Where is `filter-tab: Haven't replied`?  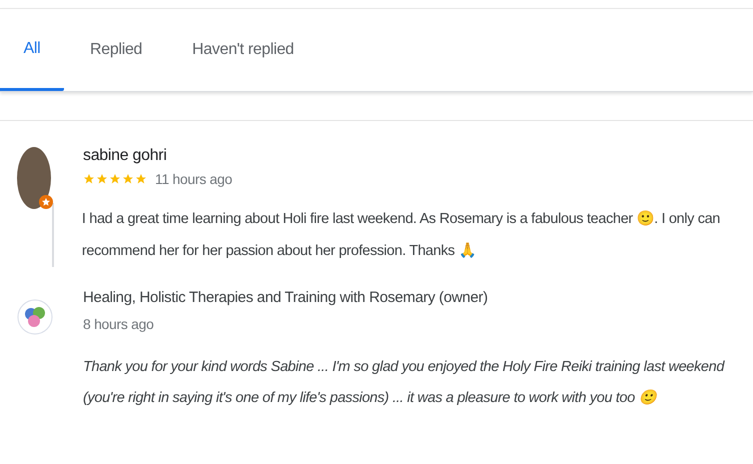
filter-tab: Haven't replied is located at coordinates (243, 50).